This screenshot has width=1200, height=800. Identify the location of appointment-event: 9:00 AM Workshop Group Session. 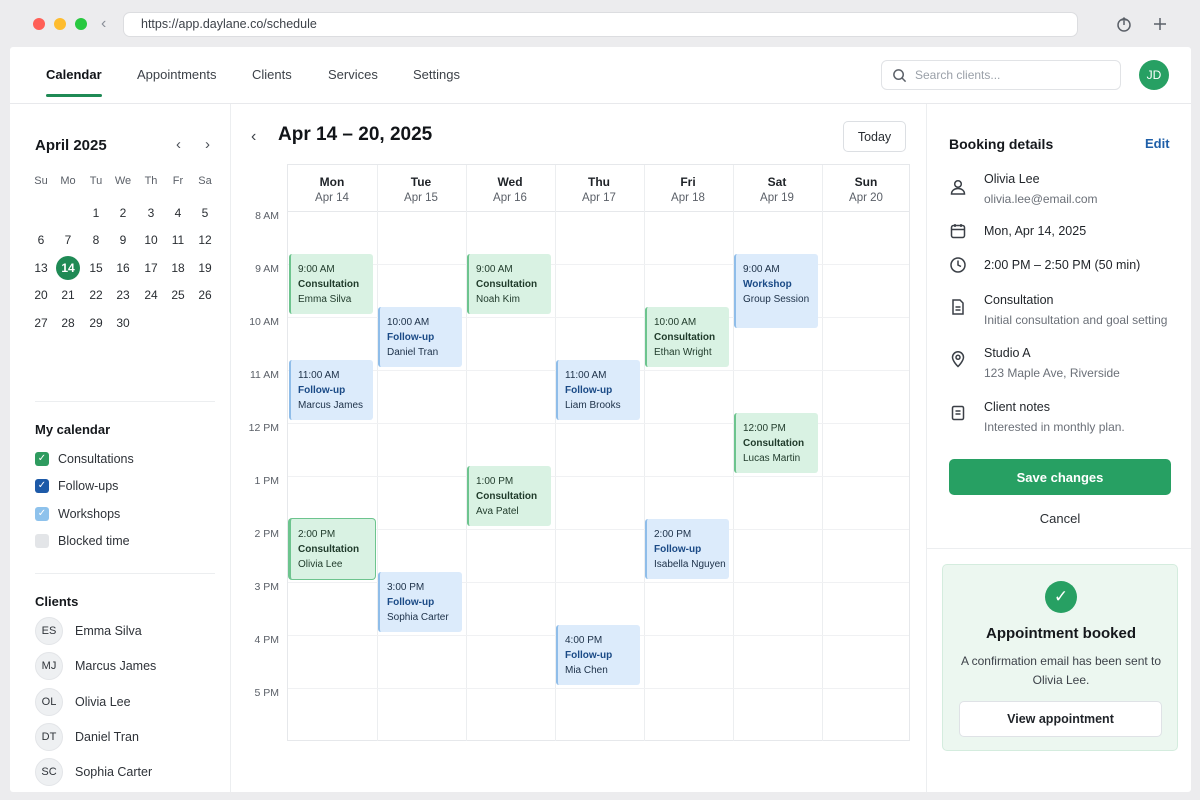
(776, 291).